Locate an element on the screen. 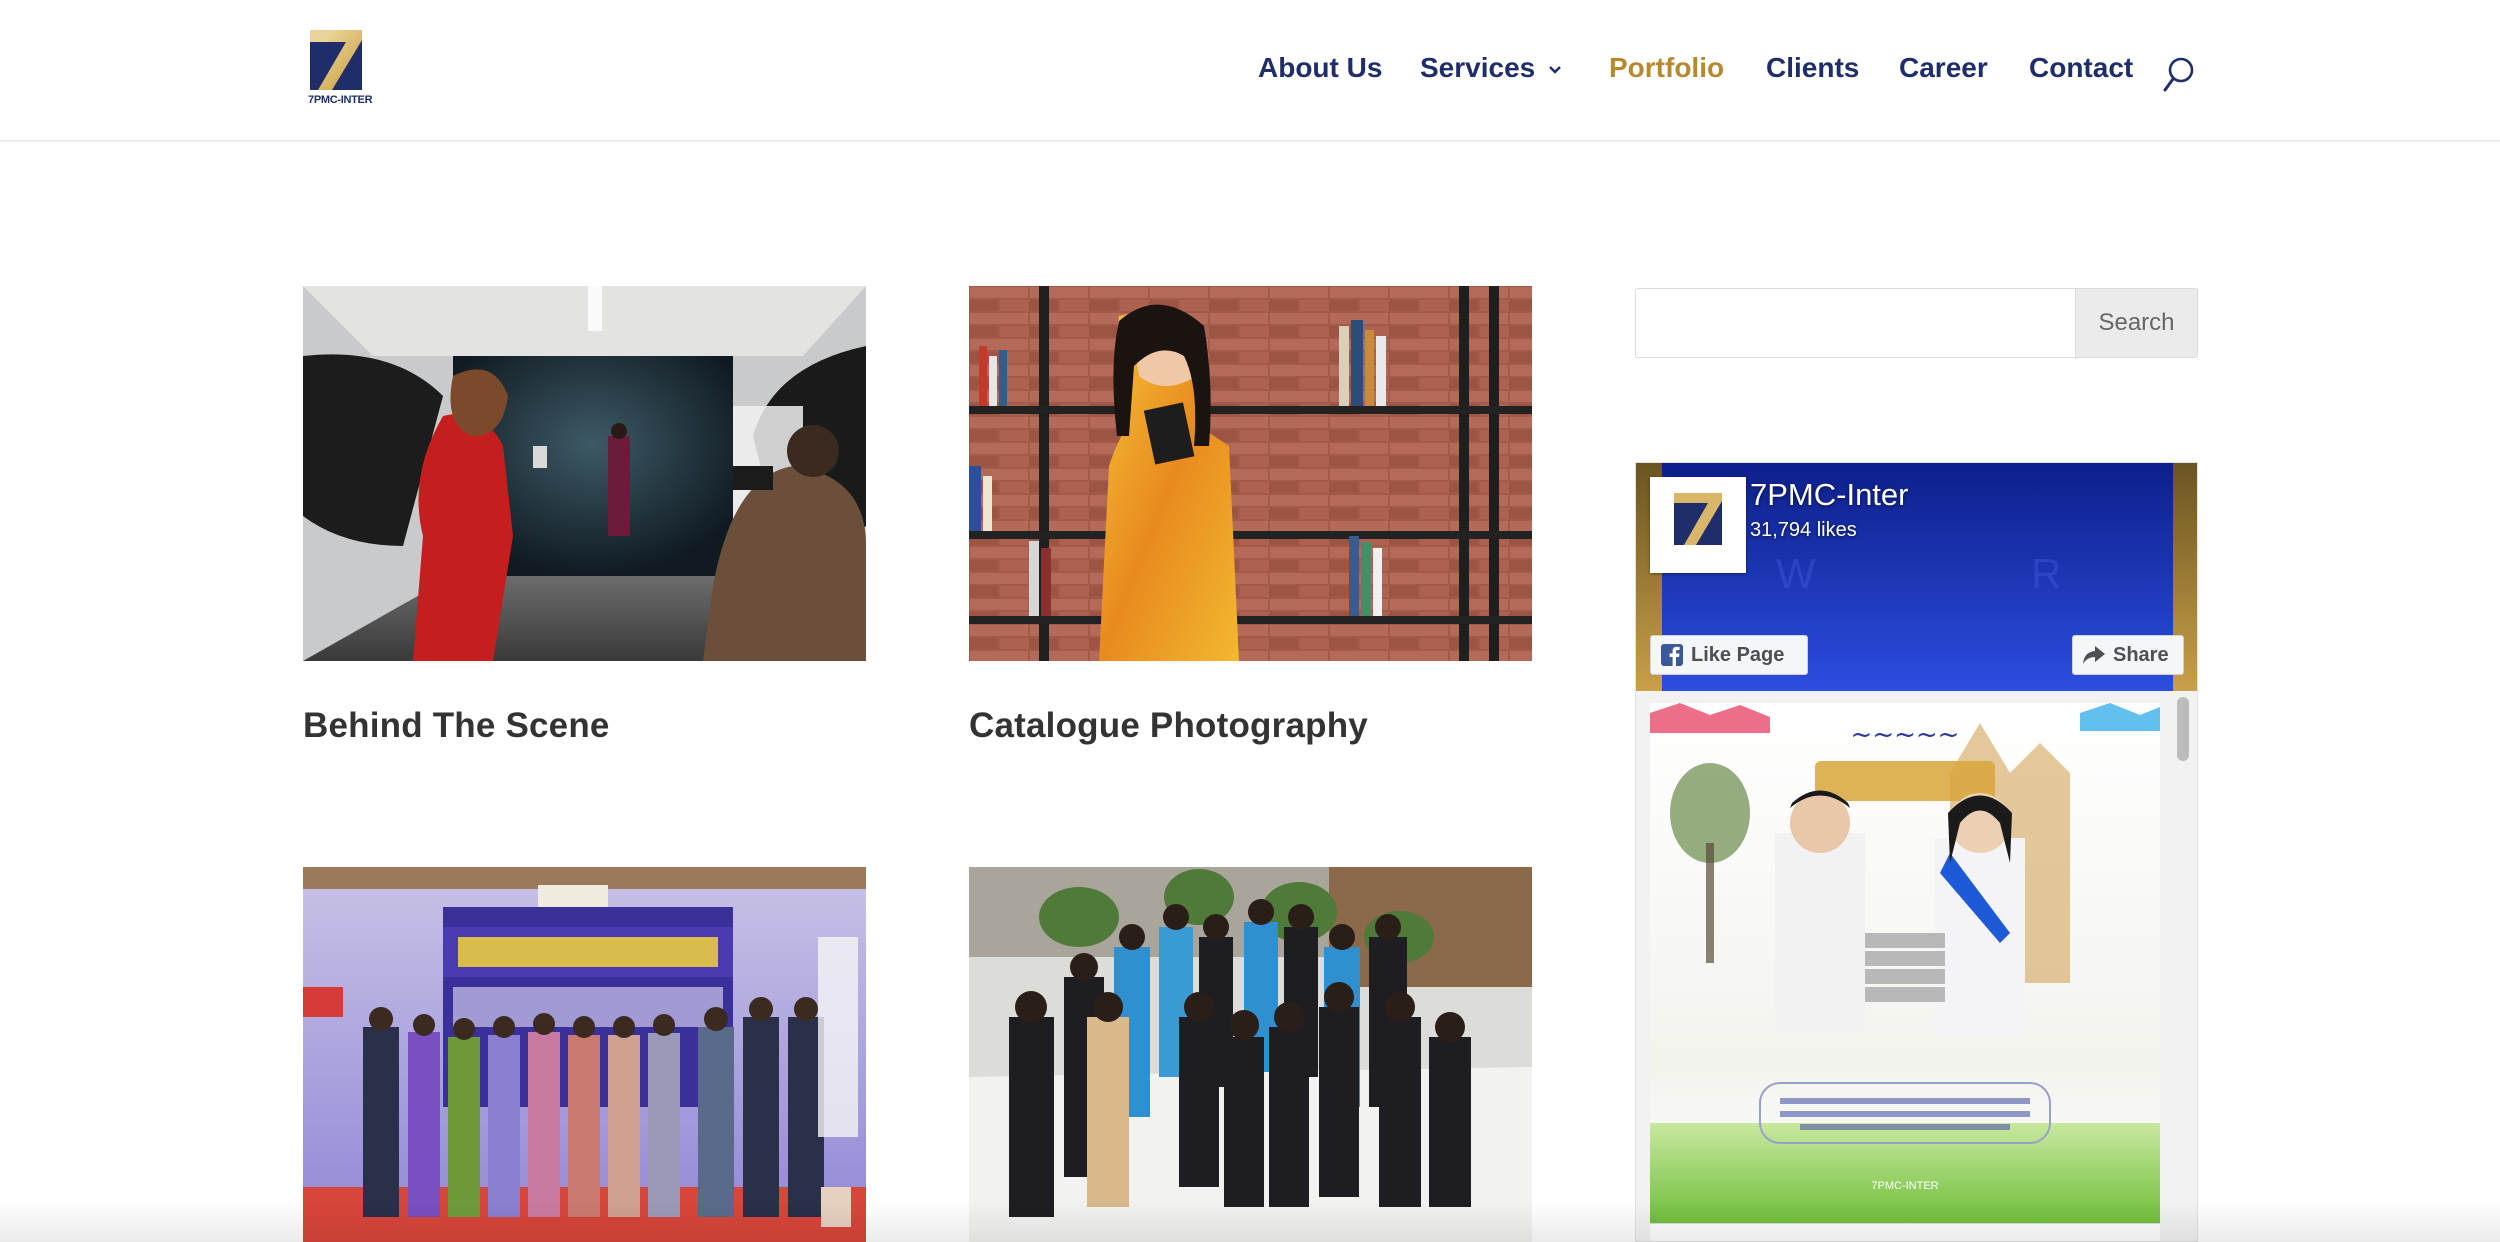  portfolio-image-team is located at coordinates (1250, 1054).